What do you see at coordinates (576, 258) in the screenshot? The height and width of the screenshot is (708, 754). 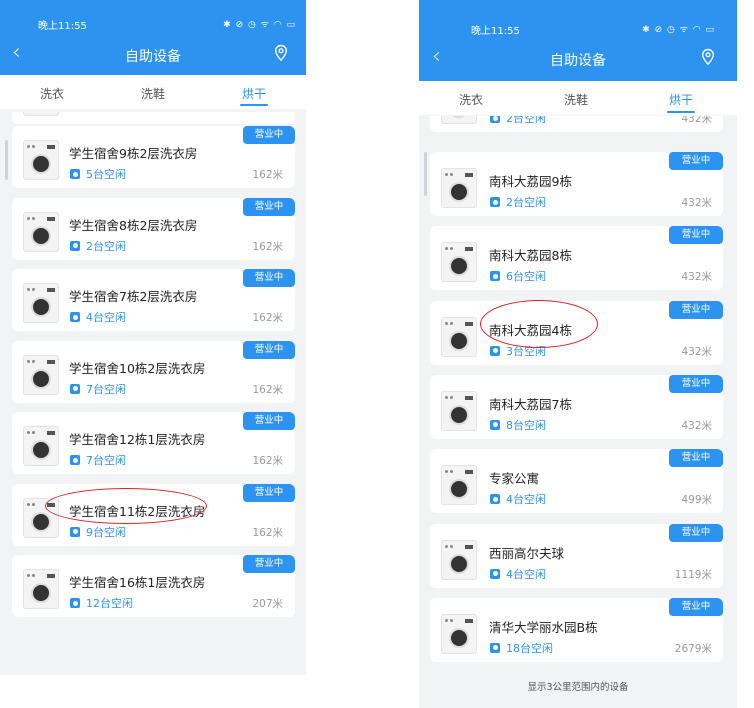 I see `device-card: 南科大荔园8栋 6台空闲 432米 营业中` at bounding box center [576, 258].